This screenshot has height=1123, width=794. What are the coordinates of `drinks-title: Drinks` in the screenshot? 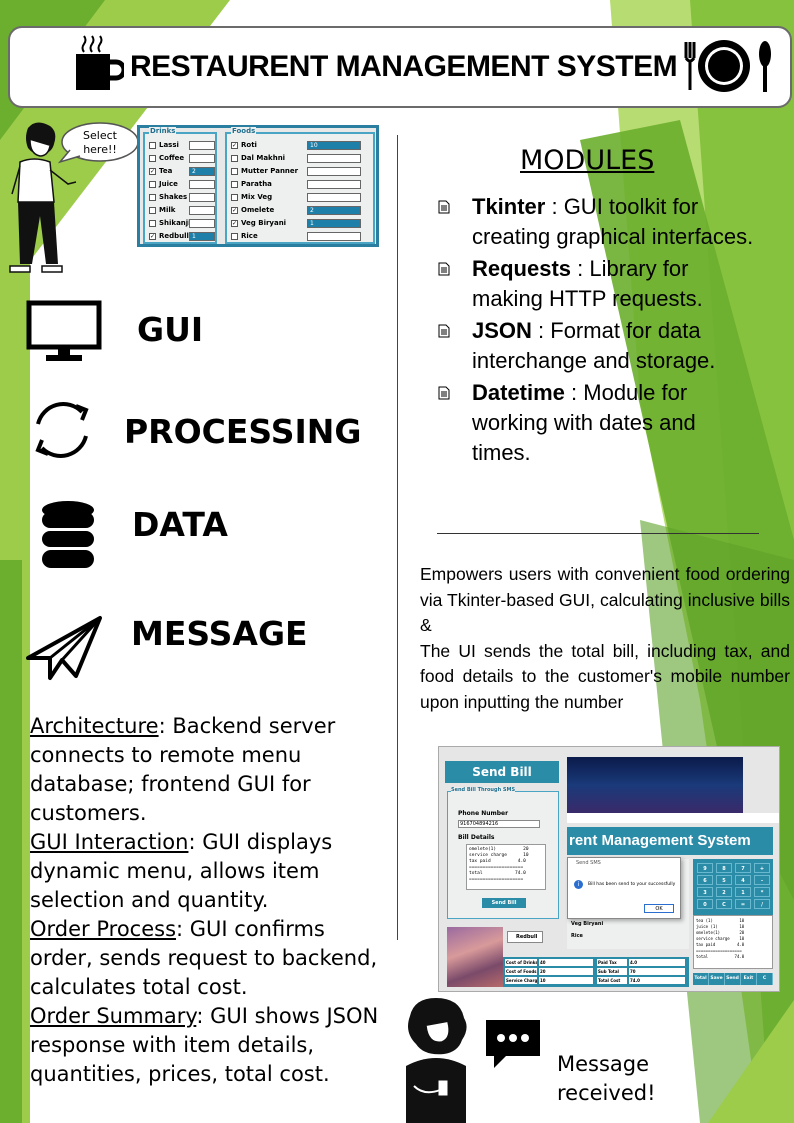 It's located at (163, 131).